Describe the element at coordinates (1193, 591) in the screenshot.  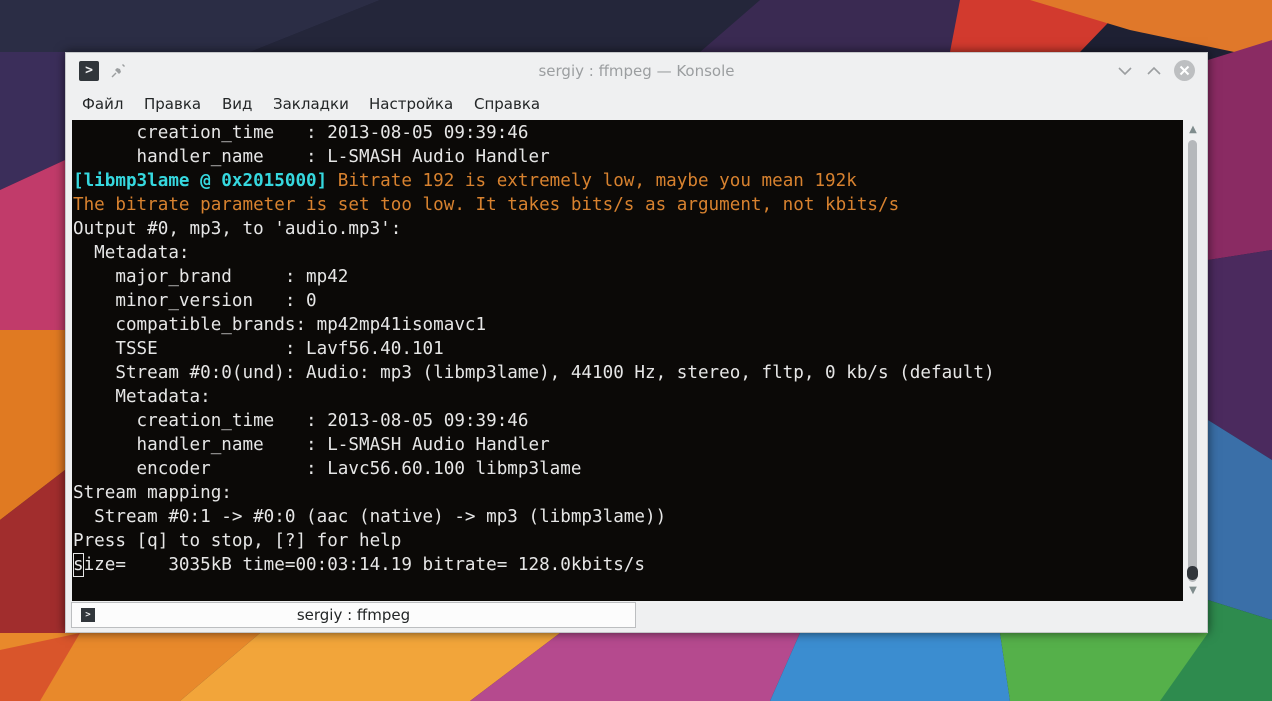
I see `scroll-down-icon: ▼` at that location.